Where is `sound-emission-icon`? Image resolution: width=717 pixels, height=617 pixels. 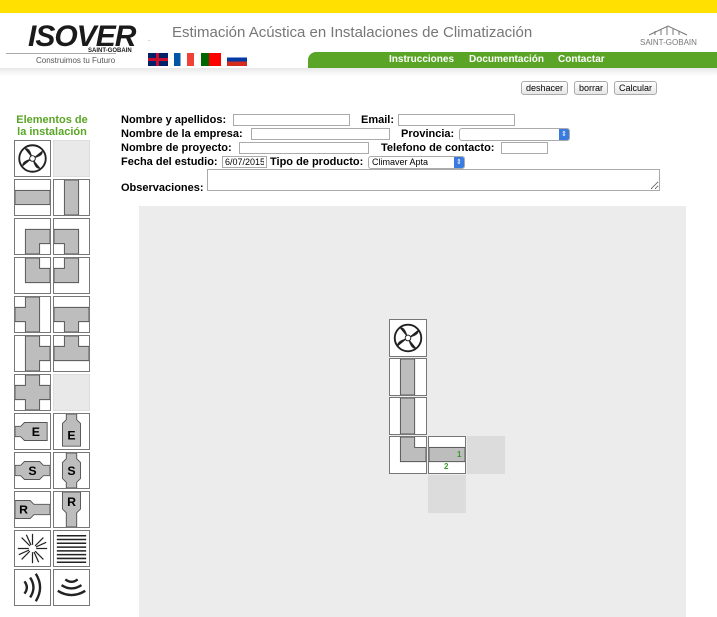 sound-emission-icon is located at coordinates (32, 587).